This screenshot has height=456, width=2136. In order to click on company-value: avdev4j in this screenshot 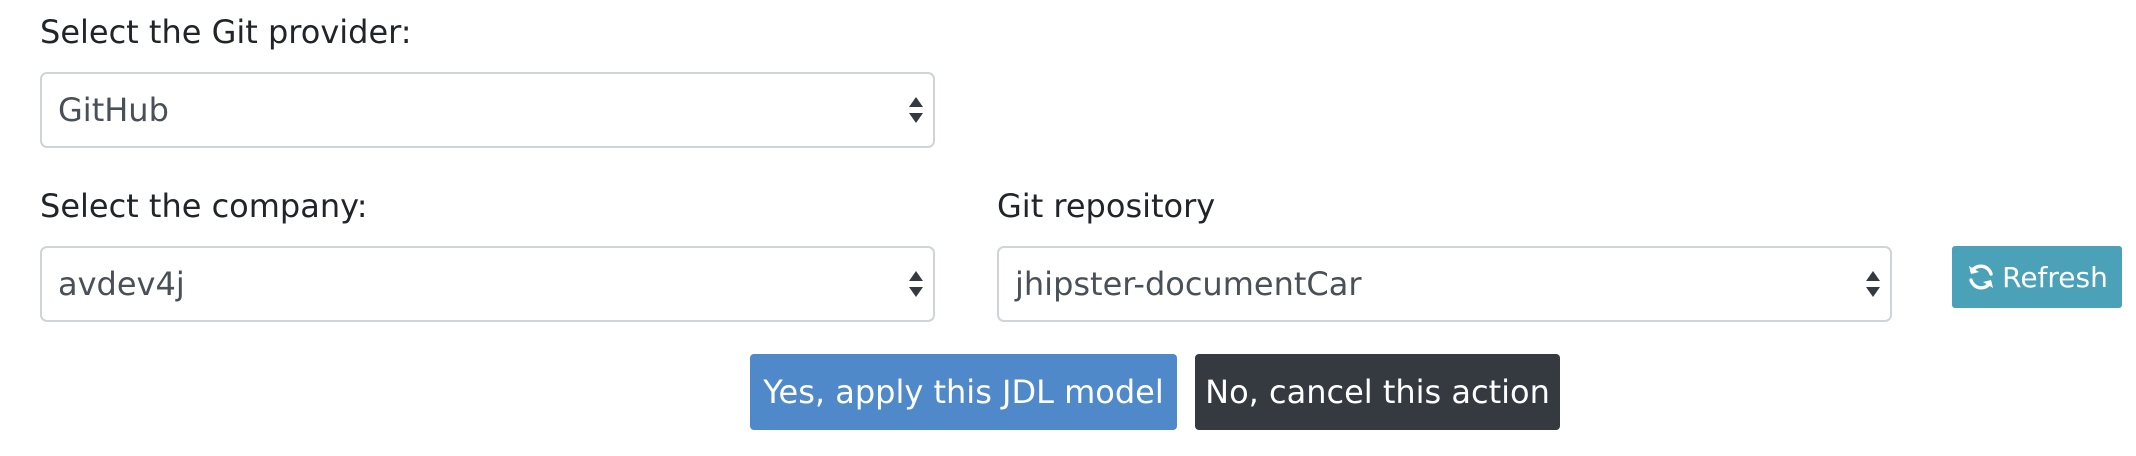, I will do `click(121, 284)`.